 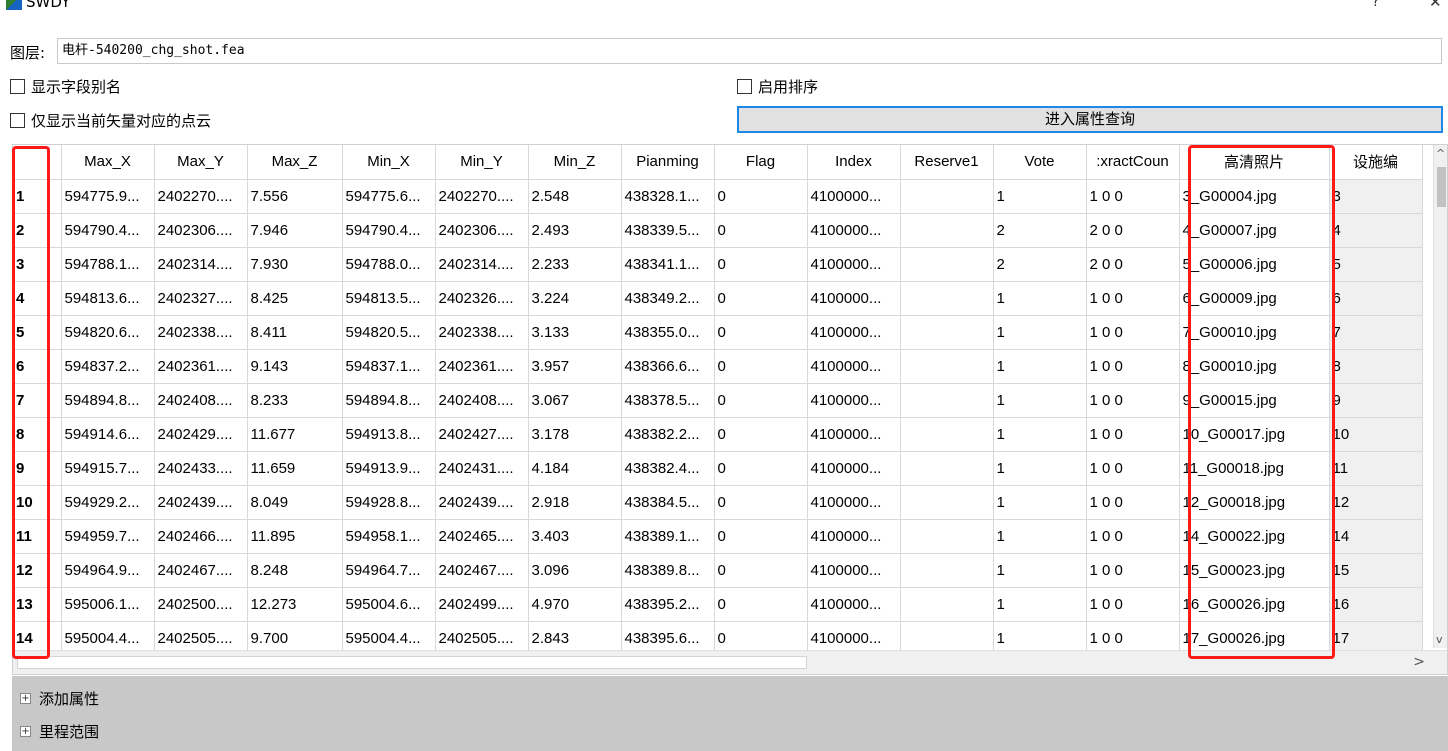 What do you see at coordinates (1376, 400) in the screenshot?
I see `table-cell: 9` at bounding box center [1376, 400].